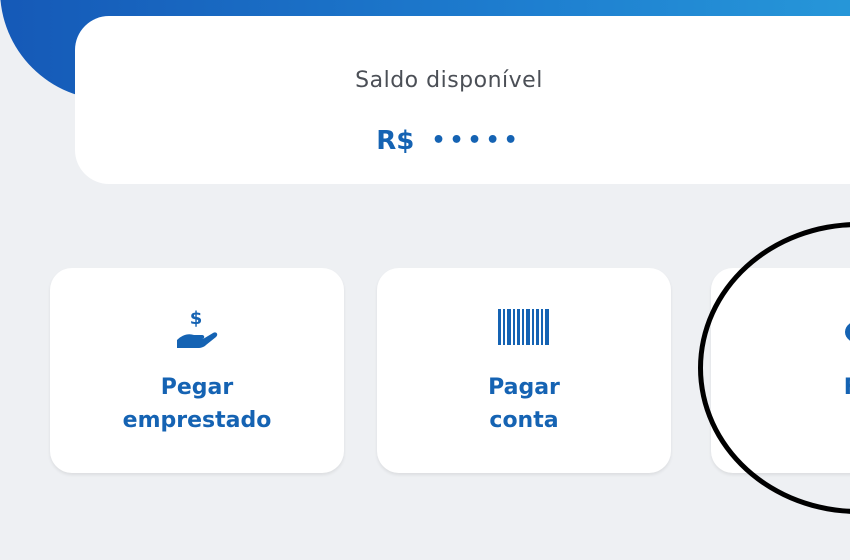  What do you see at coordinates (197, 370) in the screenshot?
I see `borrow-button: $ Pegar emprestado` at bounding box center [197, 370].